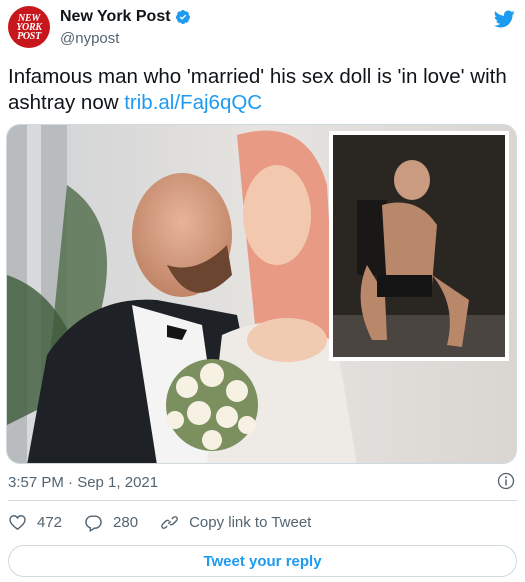  Describe the element at coordinates (262, 561) in the screenshot. I see `tweet-your-reply-button: Tweet your reply` at that location.